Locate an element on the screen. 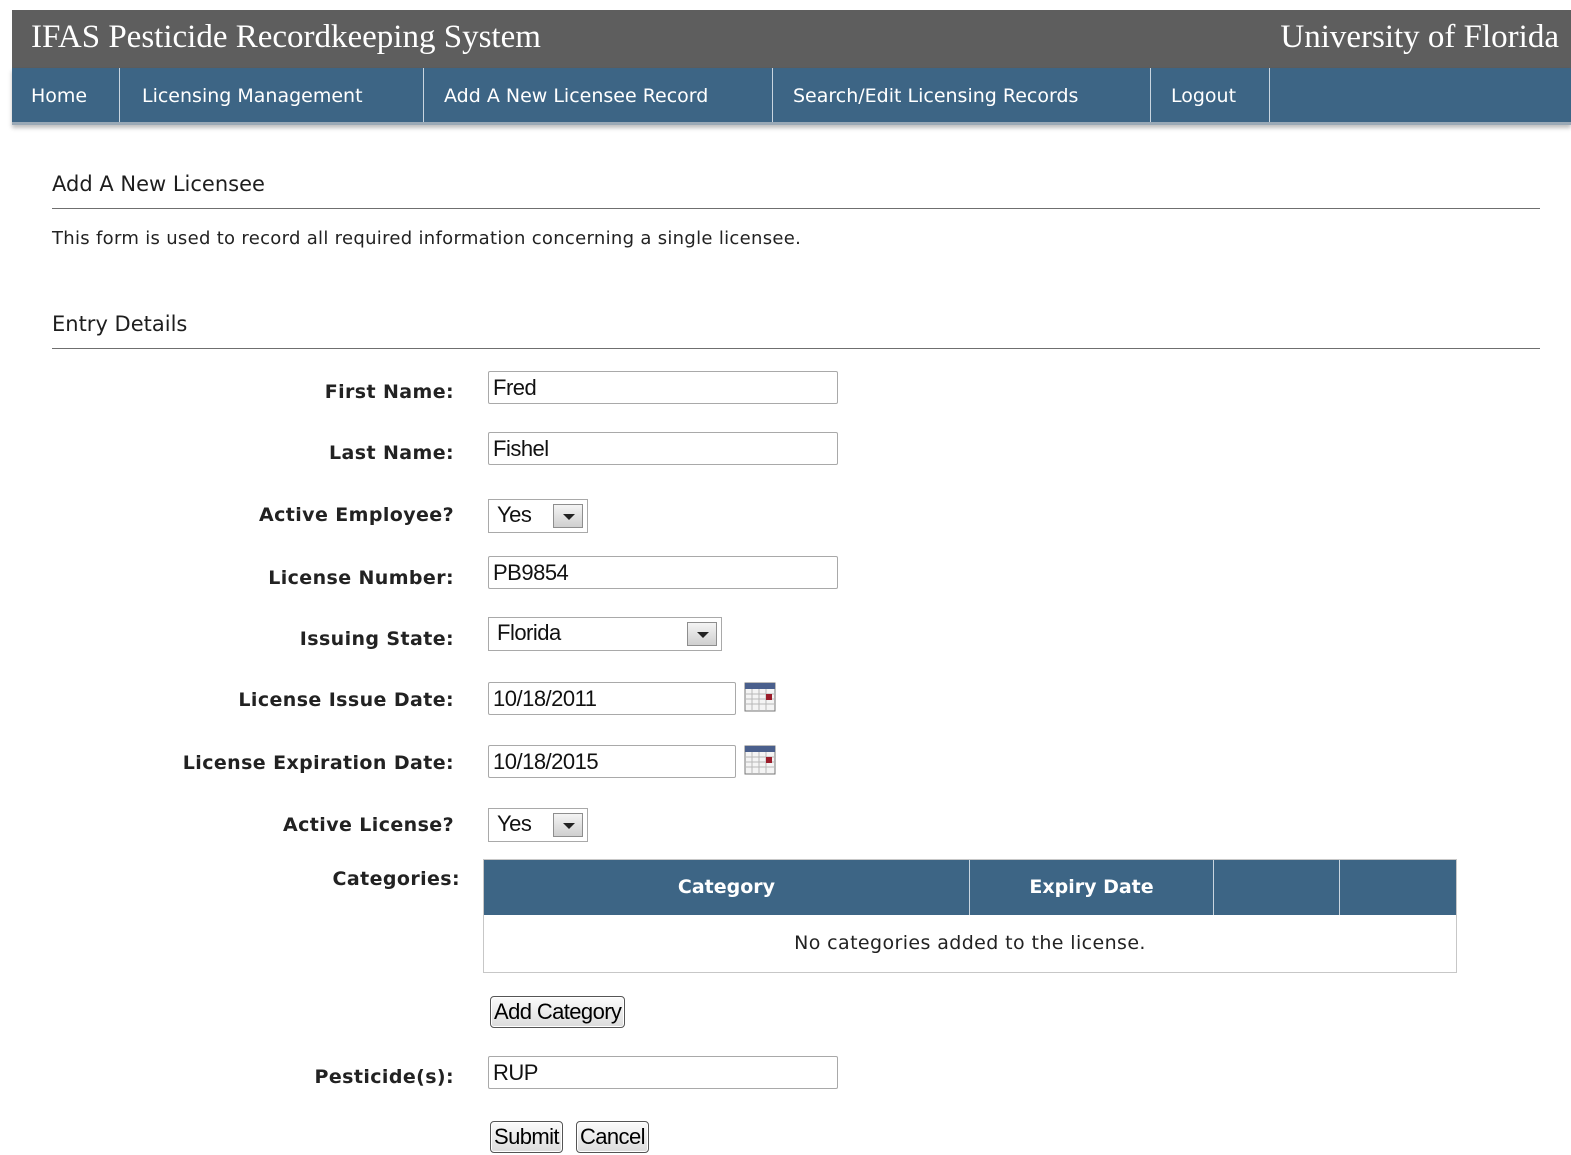 The height and width of the screenshot is (1155, 1571). section-title: Entry Details is located at coordinates (120, 324).